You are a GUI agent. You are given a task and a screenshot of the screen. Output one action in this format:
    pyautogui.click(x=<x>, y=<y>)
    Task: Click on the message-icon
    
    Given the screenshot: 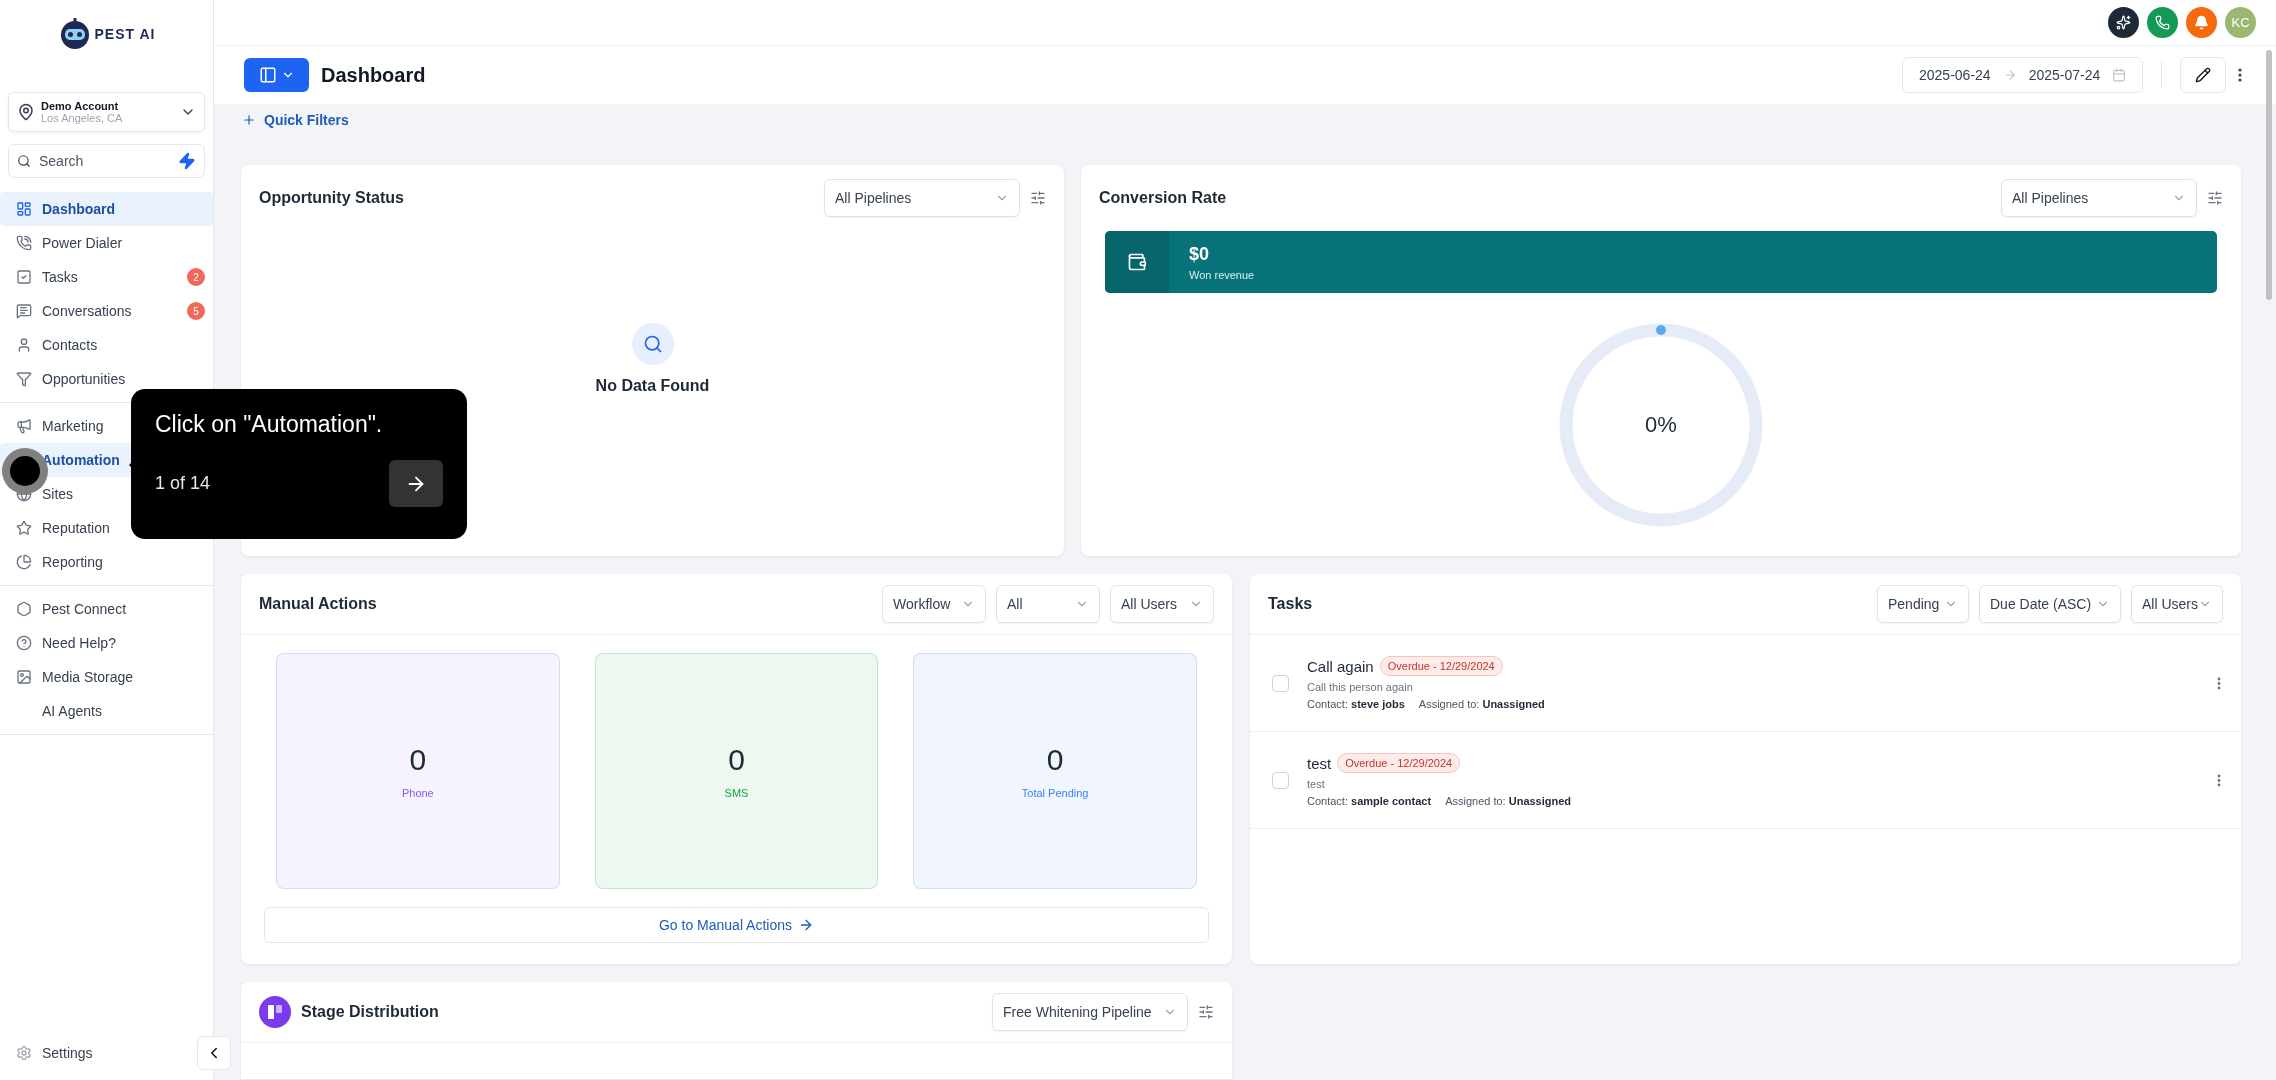 What is the action you would take?
    pyautogui.click(x=24, y=311)
    